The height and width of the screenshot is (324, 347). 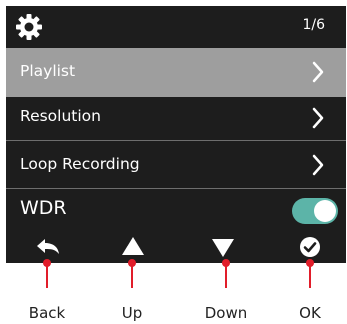 What do you see at coordinates (43, 208) in the screenshot?
I see `menu-item-label: WDR` at bounding box center [43, 208].